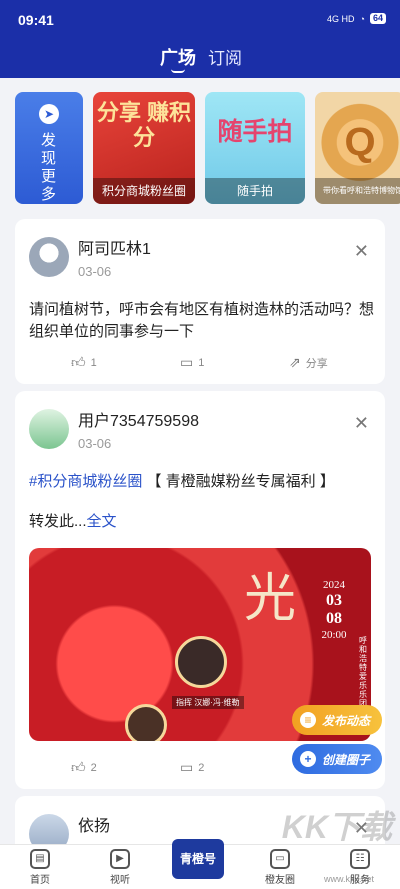 The width and height of the screenshot is (400, 889). I want to click on plus-icon: +, so click(307, 759).